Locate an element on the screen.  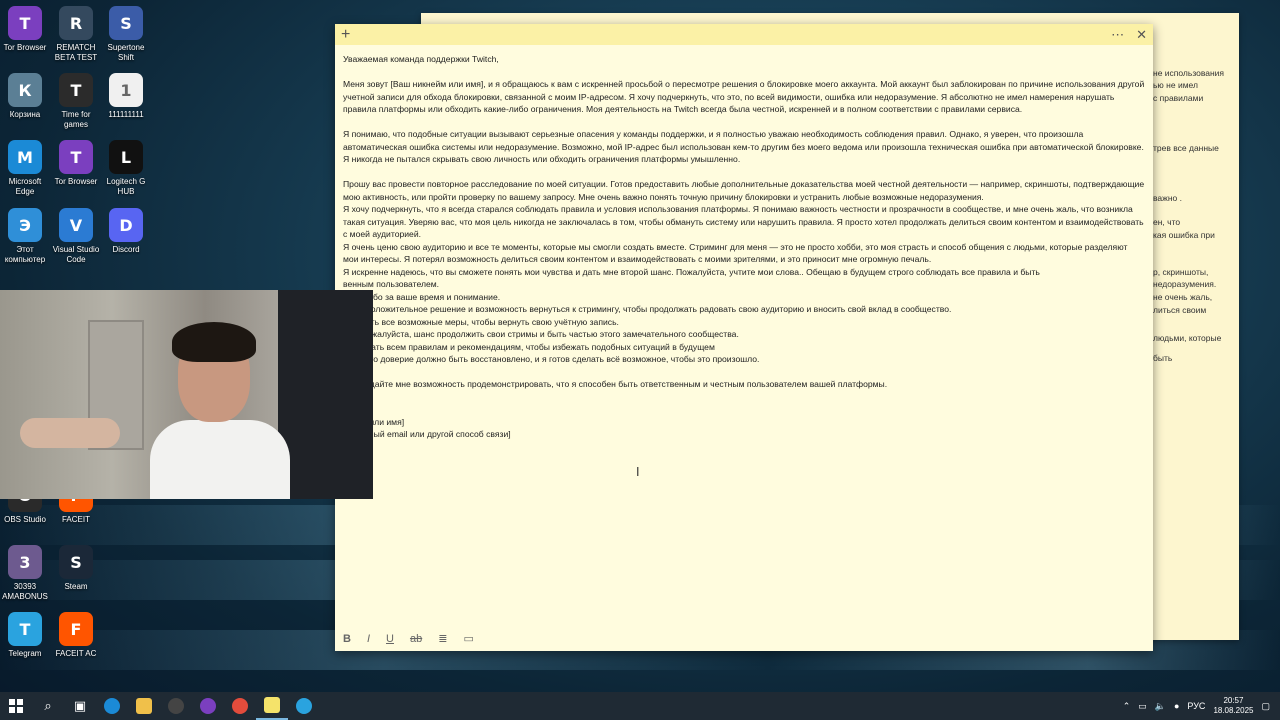
close-icon: ✕ is located at coordinates (1141, 35).